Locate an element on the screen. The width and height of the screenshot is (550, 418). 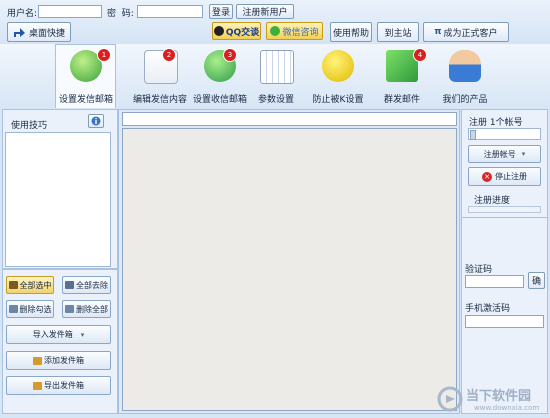
select-all-label: 全部选中 is located at coordinates (35, 285).